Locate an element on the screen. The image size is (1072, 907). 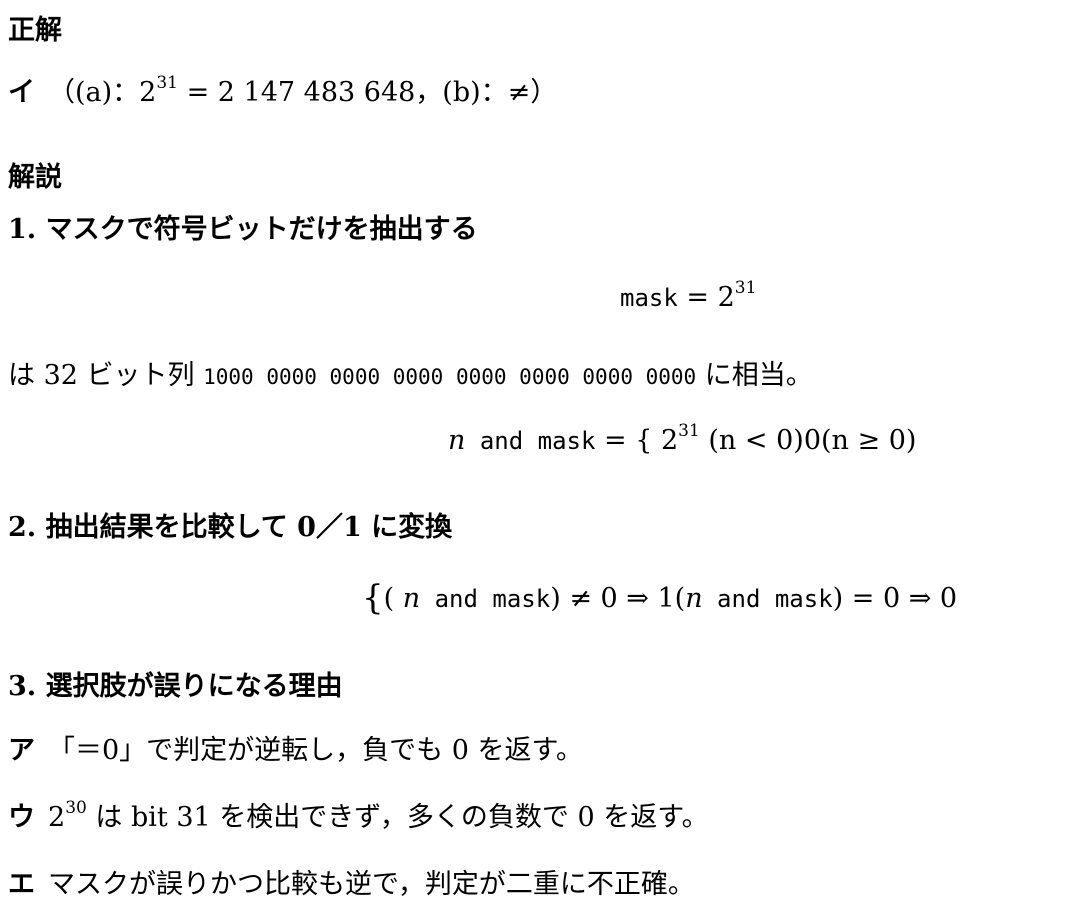
answer-eq: = 2 147 483 648，(b)：≠） is located at coordinates (367, 92).